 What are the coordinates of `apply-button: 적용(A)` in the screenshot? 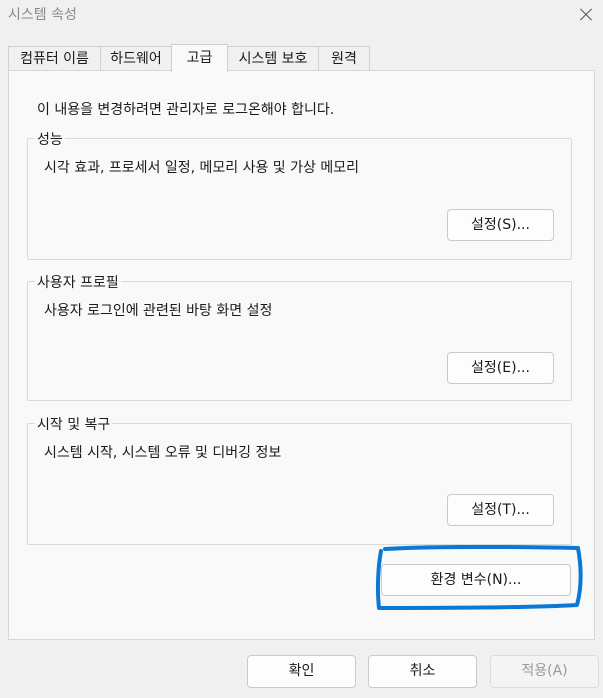 It's located at (544, 671).